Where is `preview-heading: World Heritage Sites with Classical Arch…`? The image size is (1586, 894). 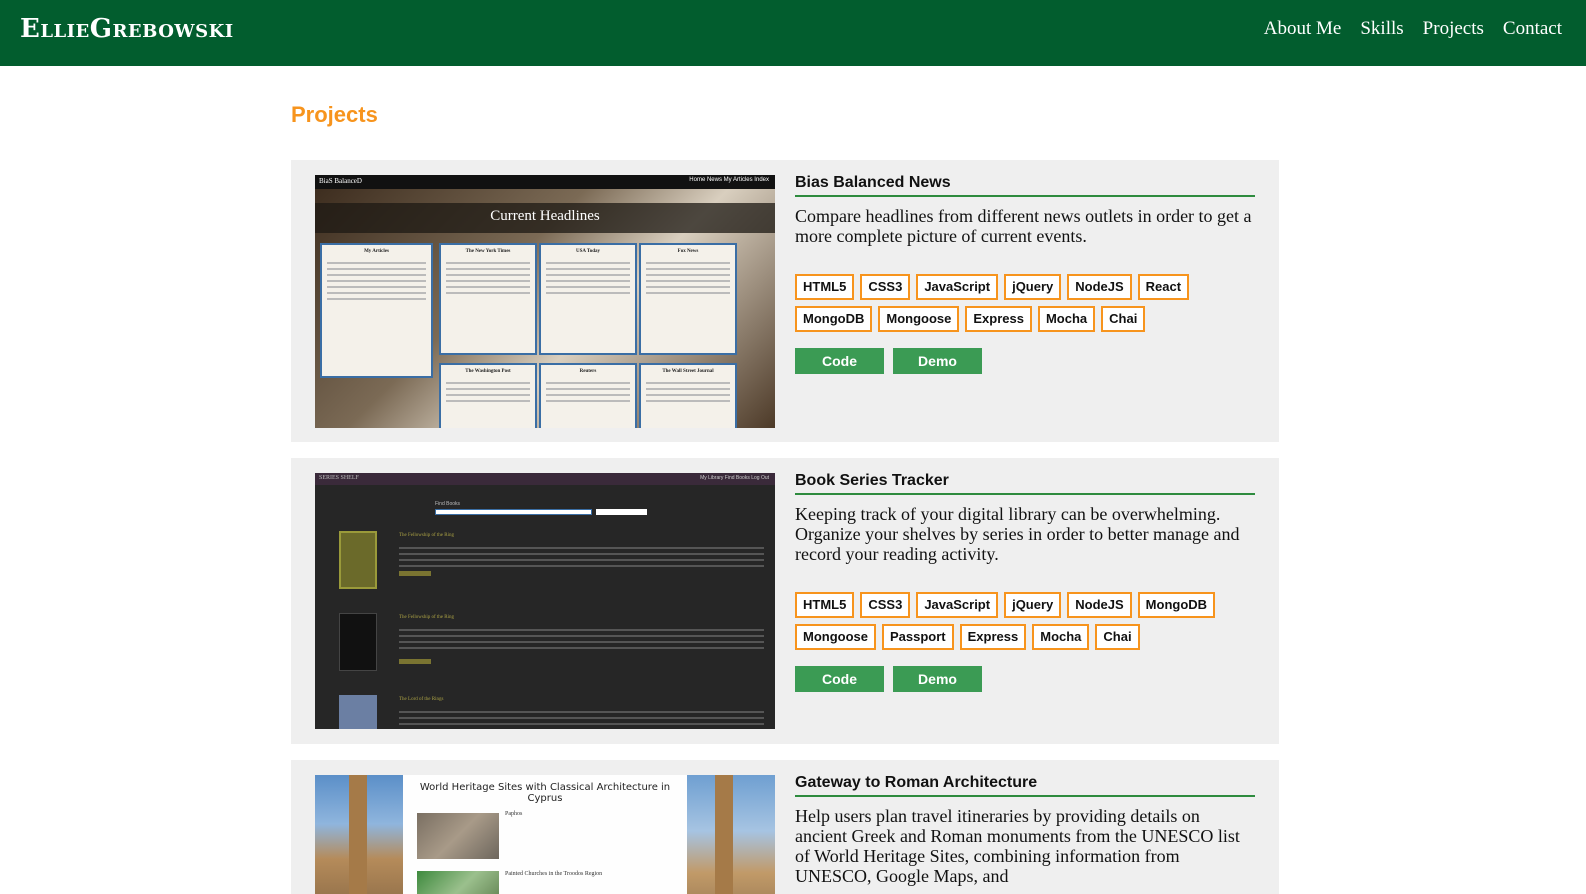 preview-heading: World Heritage Sites with Classical Arch… is located at coordinates (545, 793).